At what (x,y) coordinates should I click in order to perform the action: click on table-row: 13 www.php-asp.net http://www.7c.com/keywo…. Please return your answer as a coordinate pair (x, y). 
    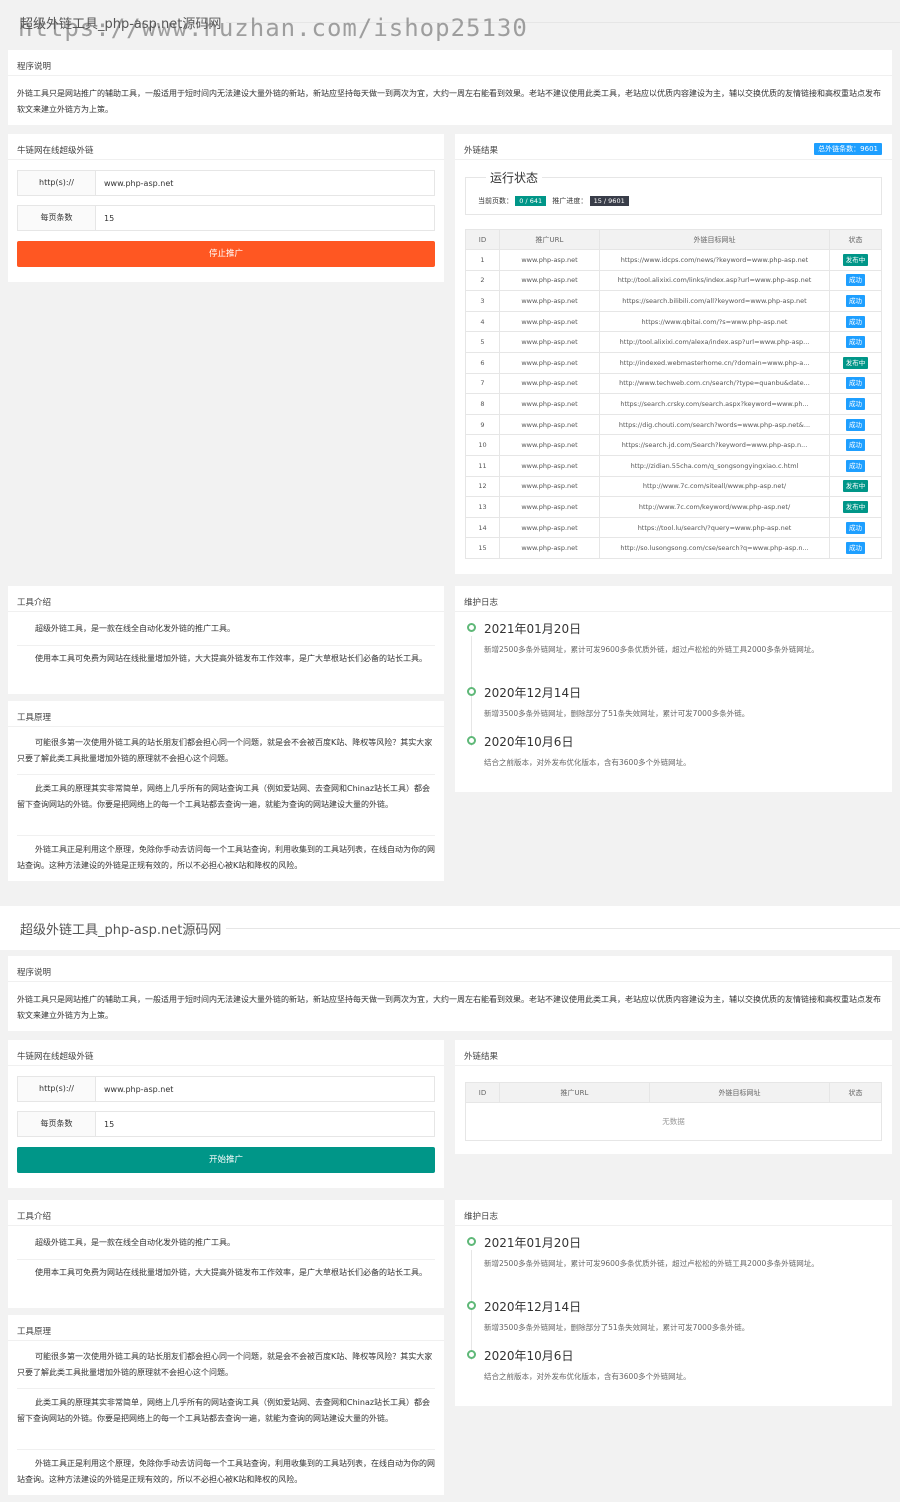
    Looking at the image, I should click on (673, 507).